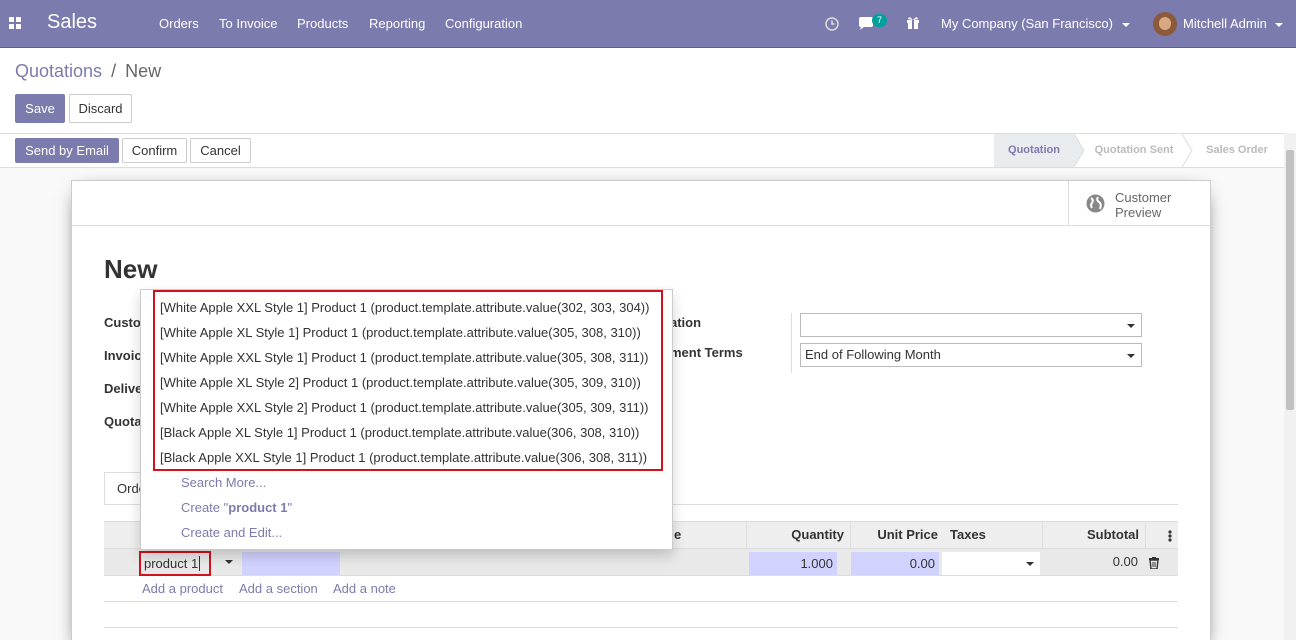  Describe the element at coordinates (179, 23) in the screenshot. I see `menu-orders: Orders` at that location.